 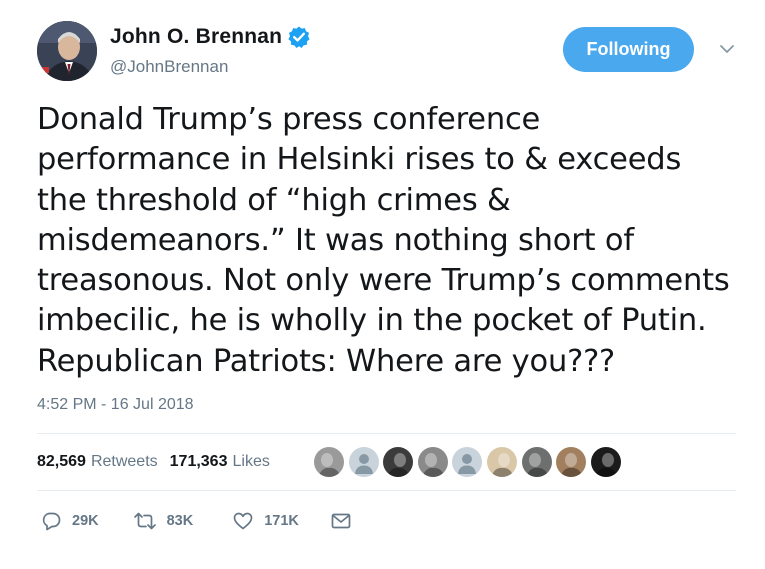 I want to click on retweets-label: Retweets, so click(x=124, y=462).